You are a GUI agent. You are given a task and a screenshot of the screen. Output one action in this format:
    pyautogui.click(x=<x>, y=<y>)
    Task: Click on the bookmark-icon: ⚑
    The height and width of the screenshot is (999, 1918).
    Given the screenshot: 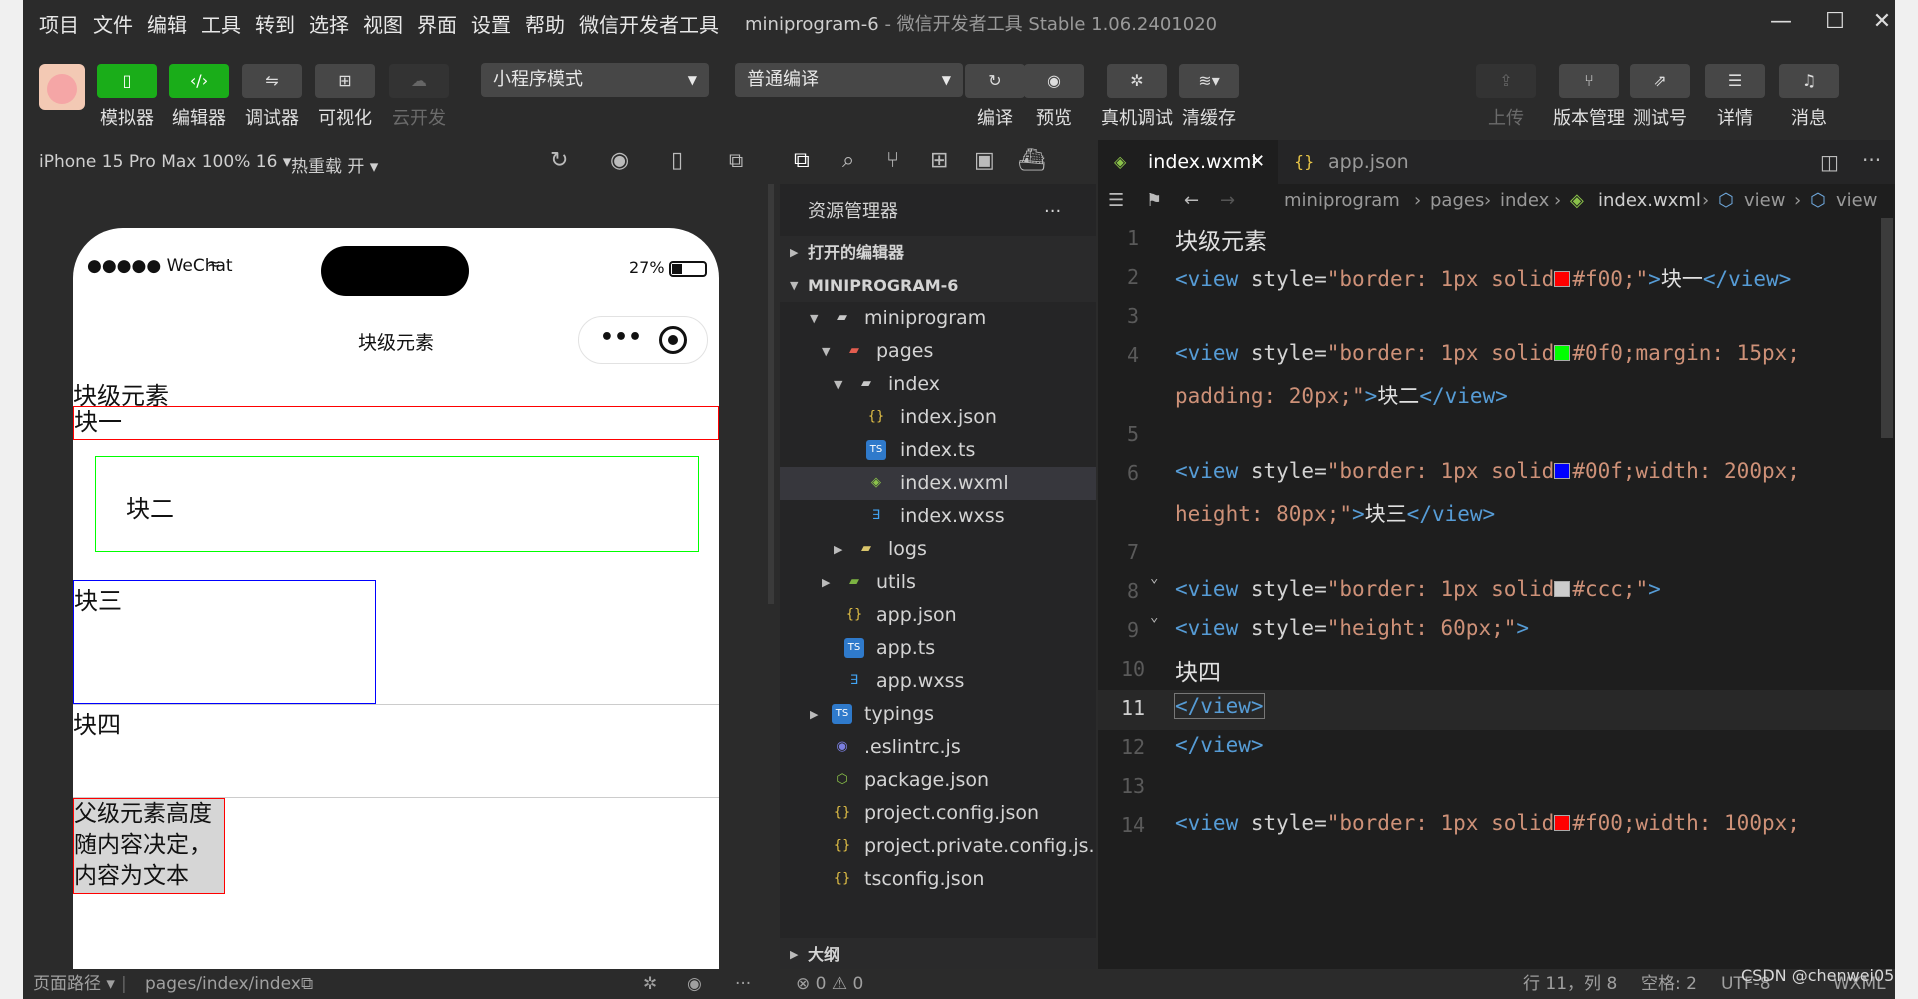 What is the action you would take?
    pyautogui.click(x=1154, y=201)
    